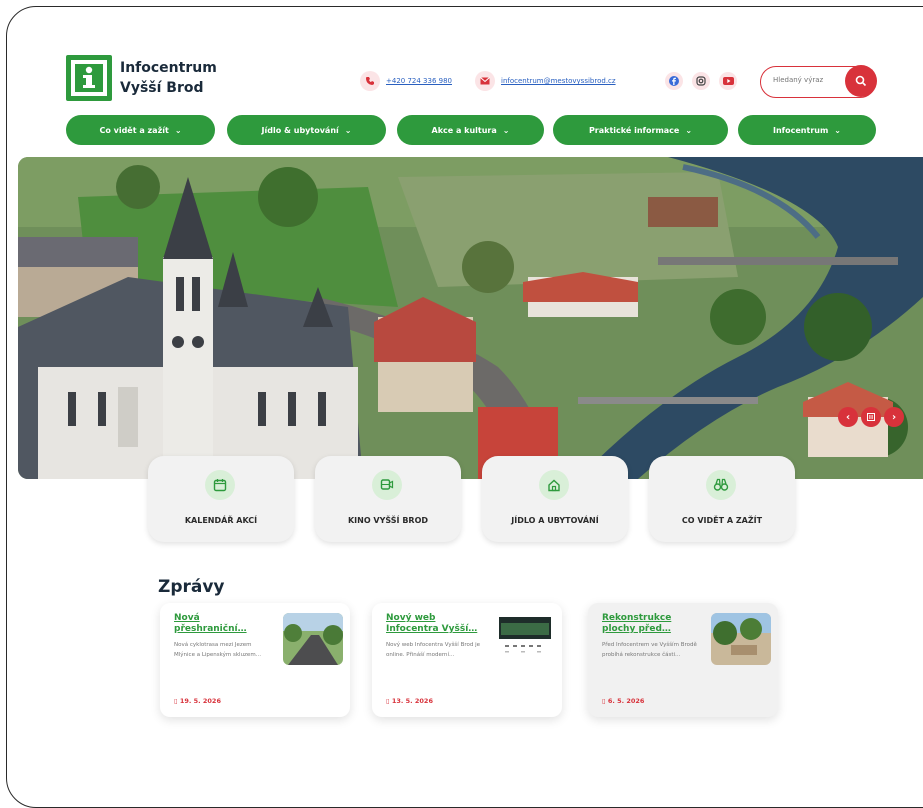  I want to click on news-heading: Zprávy, so click(191, 587).